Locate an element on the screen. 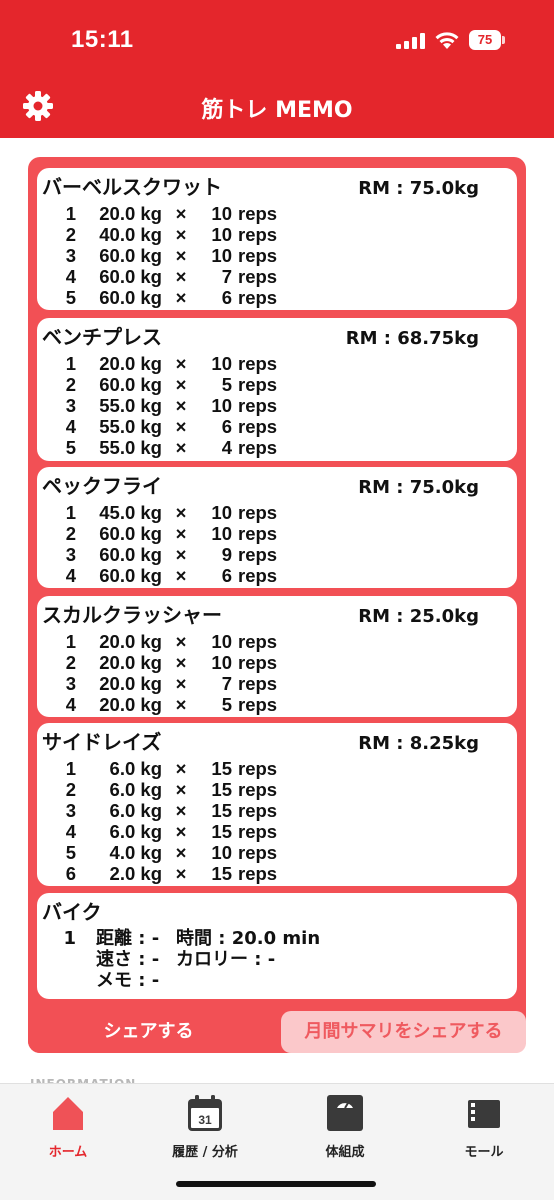 This screenshot has height=1200, width=554. tab-mall: モール is located at coordinates (484, 1127).